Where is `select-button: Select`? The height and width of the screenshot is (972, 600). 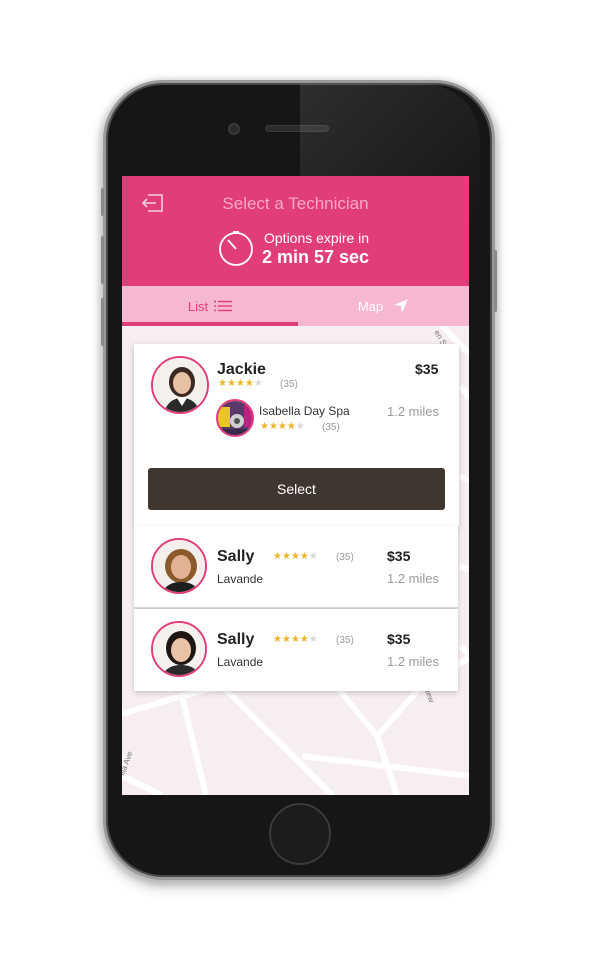
select-button: Select is located at coordinates (296, 489).